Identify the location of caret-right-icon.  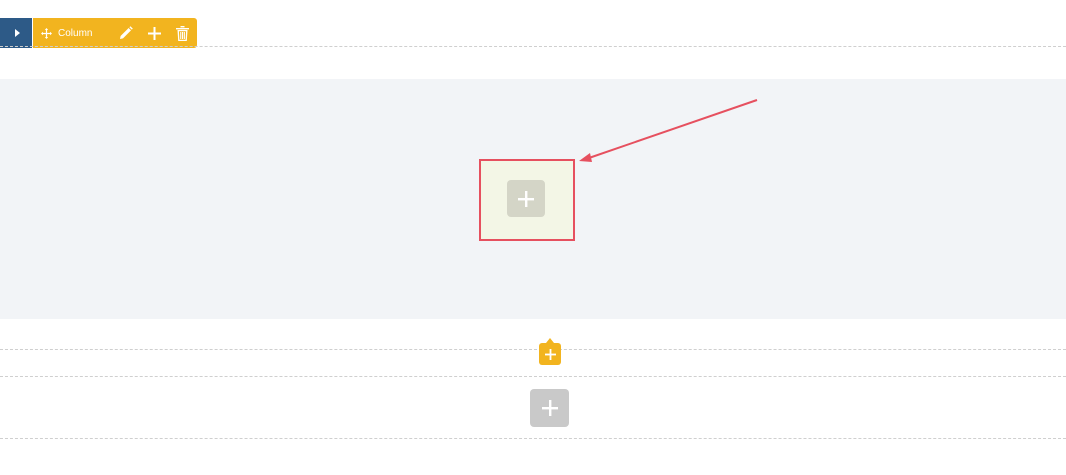
(17, 33).